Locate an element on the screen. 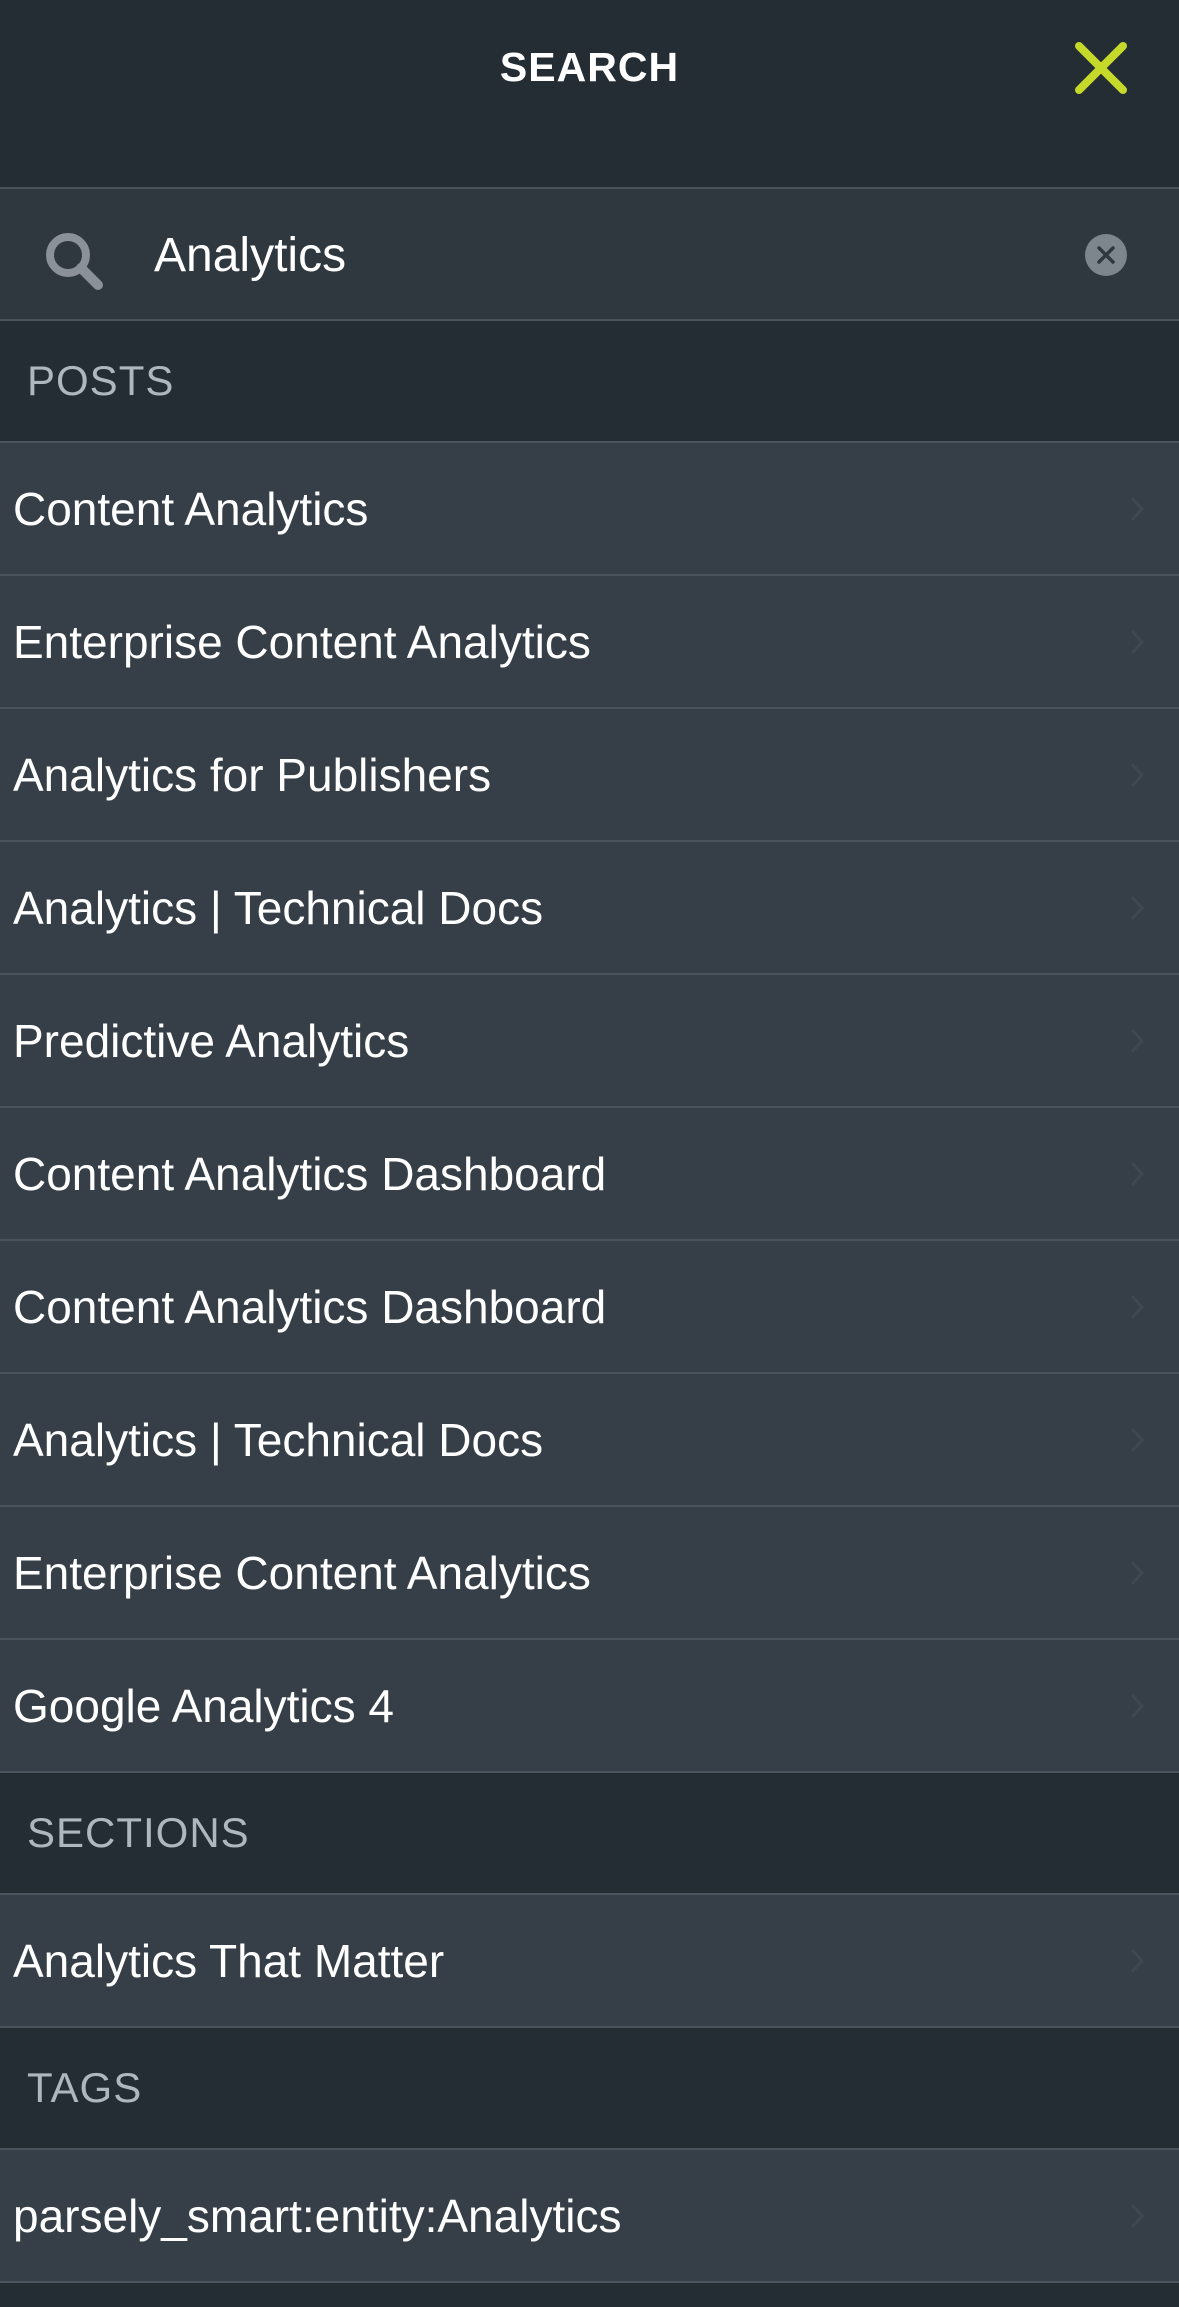  tags-section-header: TAGS is located at coordinates (589, 2089).